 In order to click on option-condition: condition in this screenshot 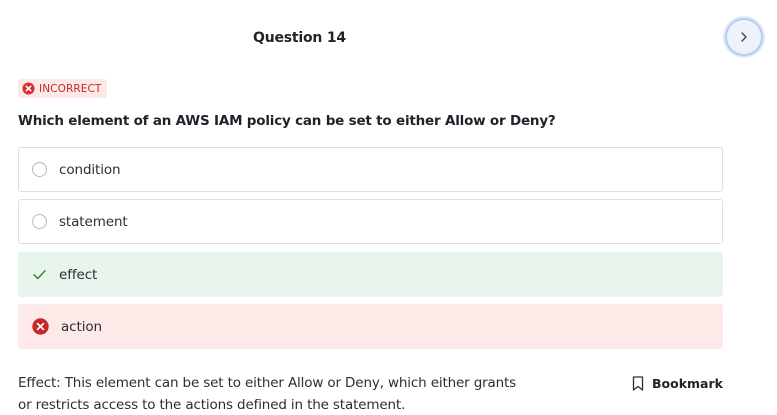, I will do `click(370, 169)`.